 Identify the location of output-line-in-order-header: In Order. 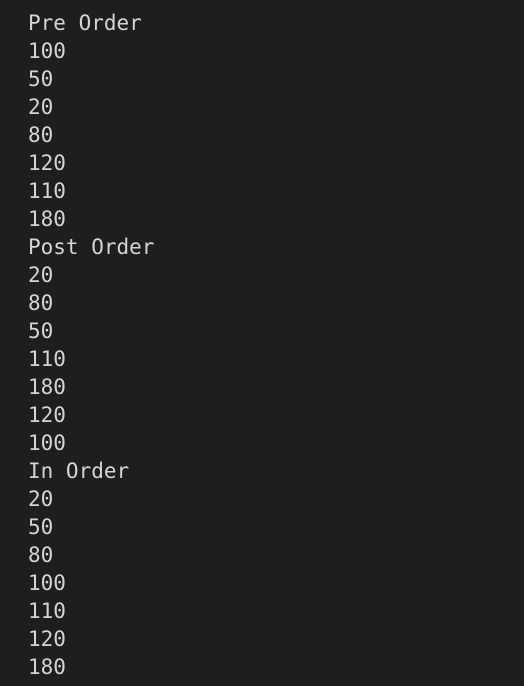
(79, 471).